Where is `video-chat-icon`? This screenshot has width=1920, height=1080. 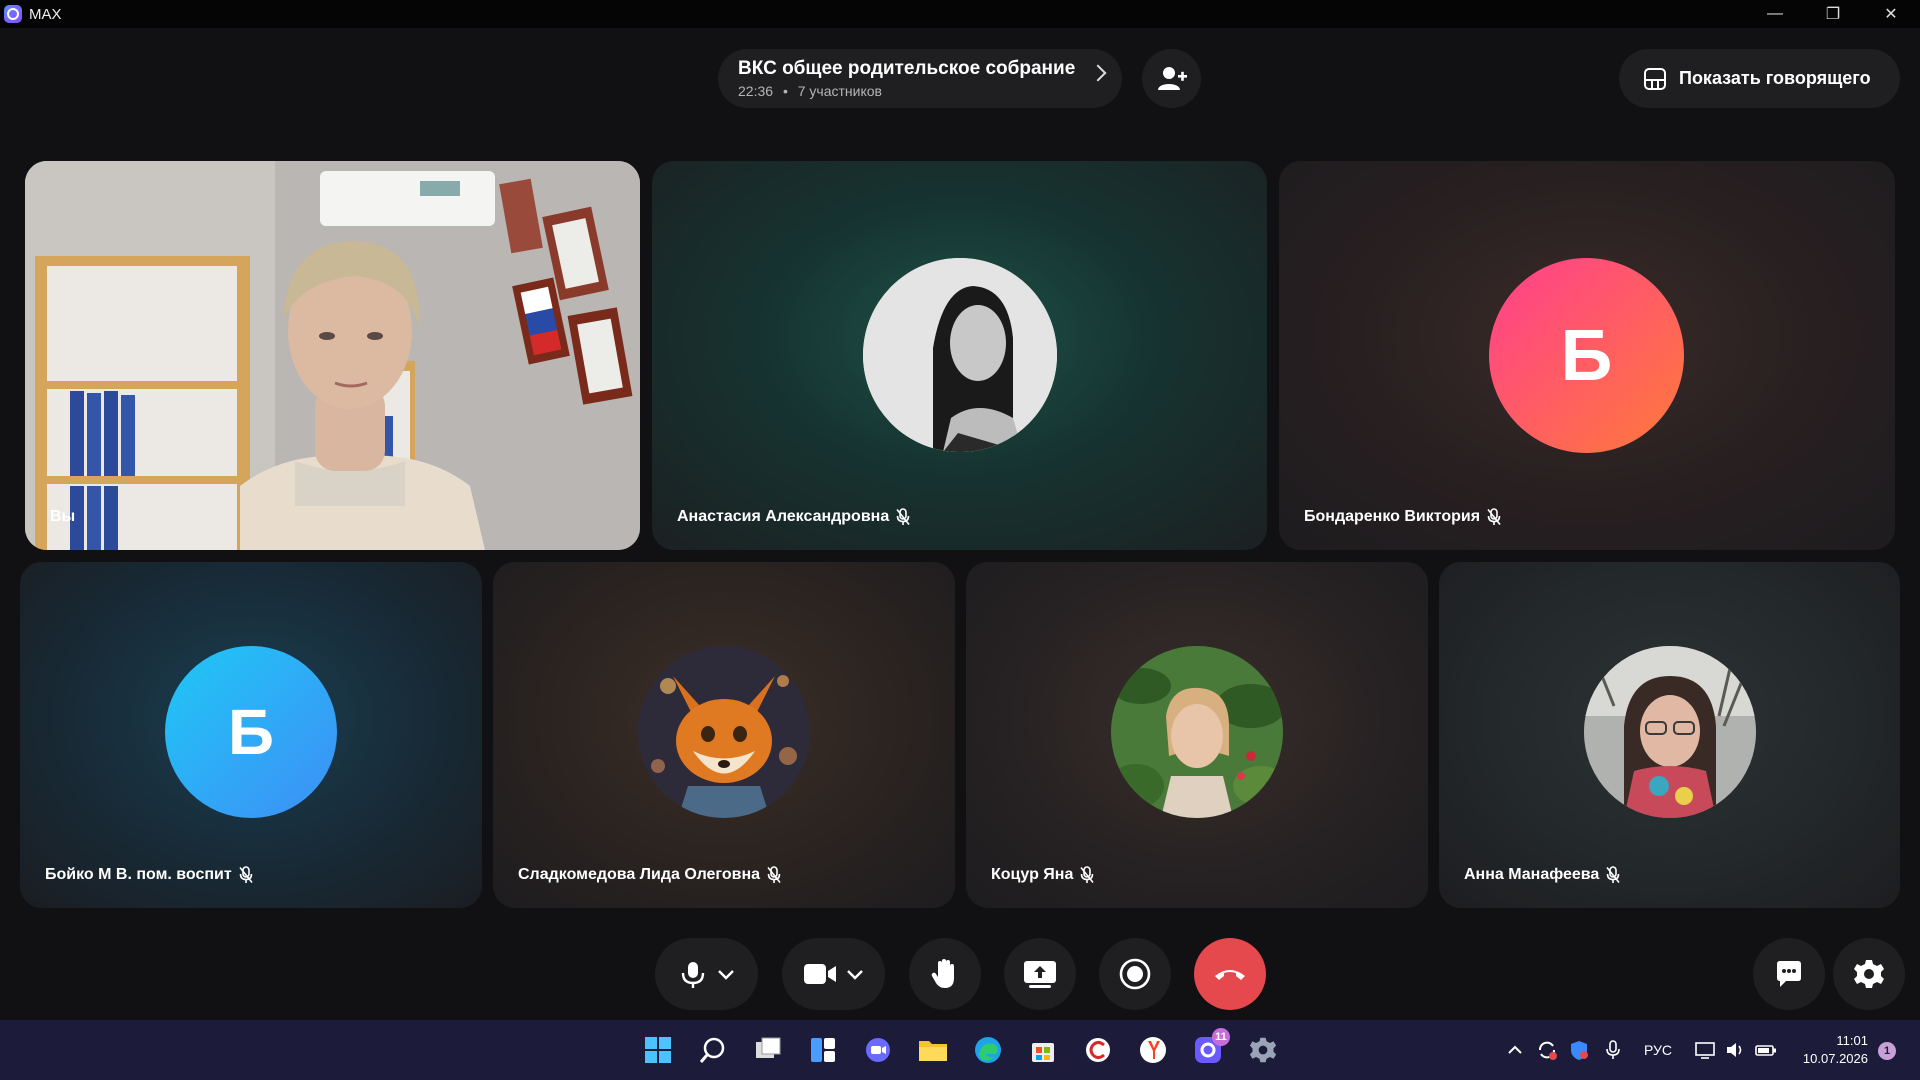
video-chat-icon is located at coordinates (878, 1050).